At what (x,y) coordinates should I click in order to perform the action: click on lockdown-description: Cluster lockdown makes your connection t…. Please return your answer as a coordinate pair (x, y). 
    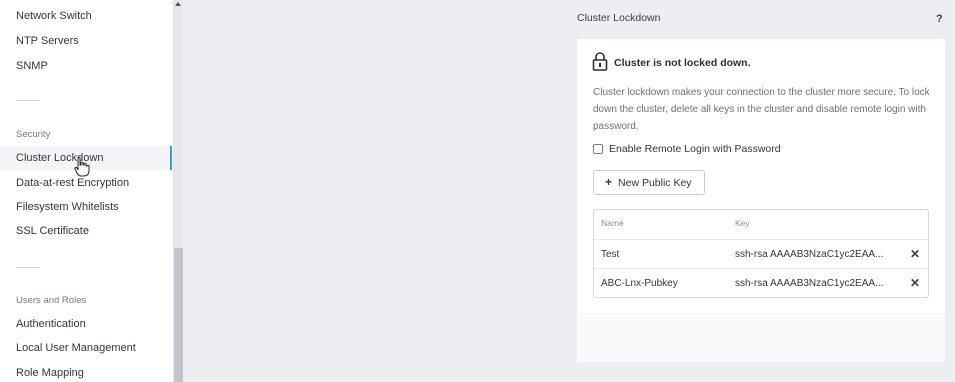
    Looking at the image, I should click on (761, 109).